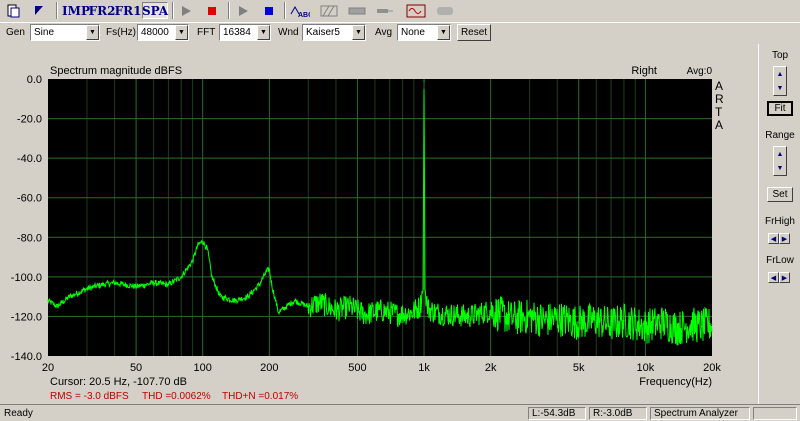 The height and width of the screenshot is (421, 800). I want to click on fft-size-select: 16384 ▼, so click(245, 32).